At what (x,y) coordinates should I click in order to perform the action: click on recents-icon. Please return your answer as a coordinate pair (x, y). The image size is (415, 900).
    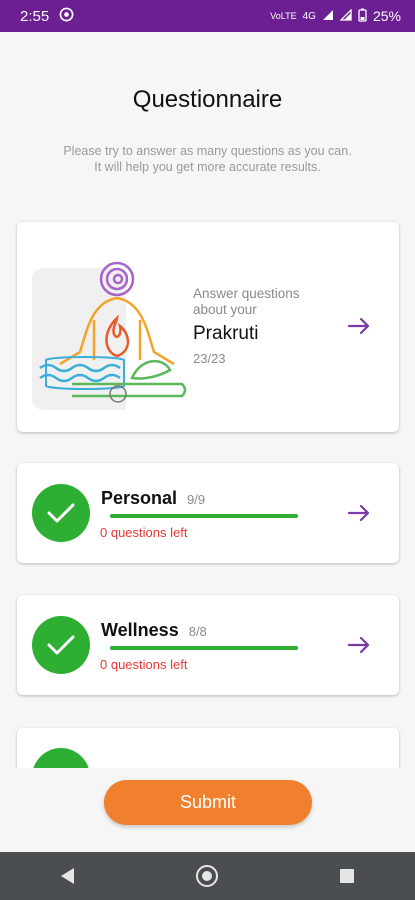
    Looking at the image, I should click on (347, 876).